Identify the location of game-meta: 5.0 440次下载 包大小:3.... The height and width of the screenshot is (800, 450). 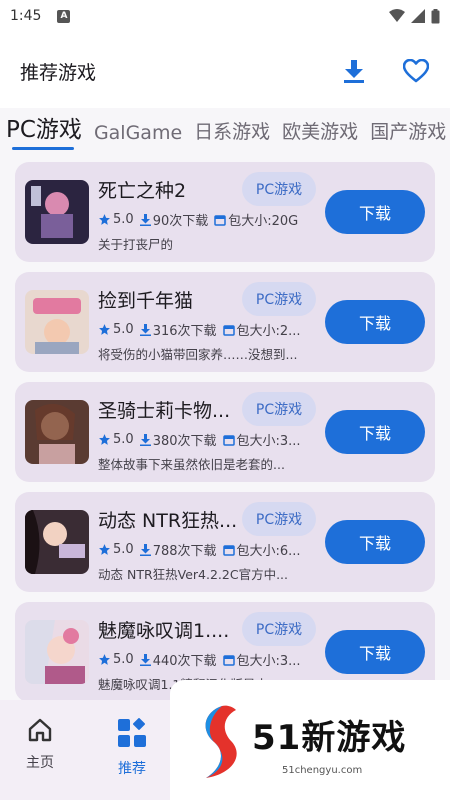
(205, 659).